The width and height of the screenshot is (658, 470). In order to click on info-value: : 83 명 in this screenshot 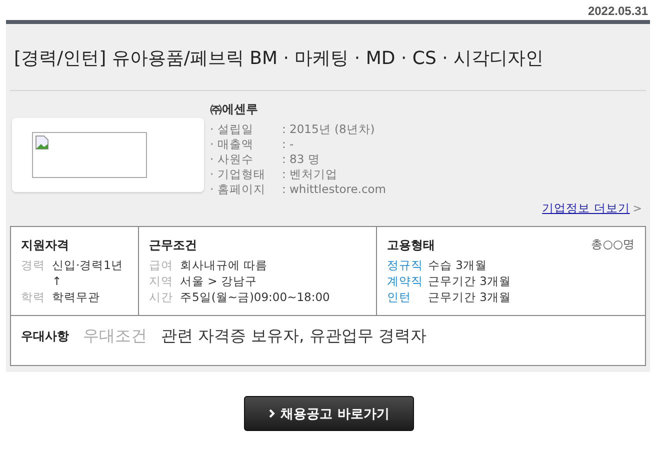, I will do `click(301, 159)`.